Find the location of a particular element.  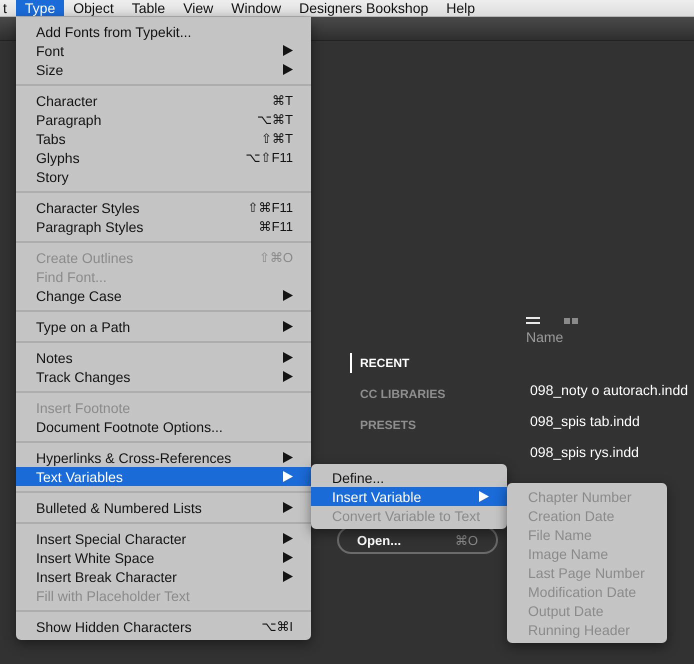

menu-title: Window is located at coordinates (256, 8).